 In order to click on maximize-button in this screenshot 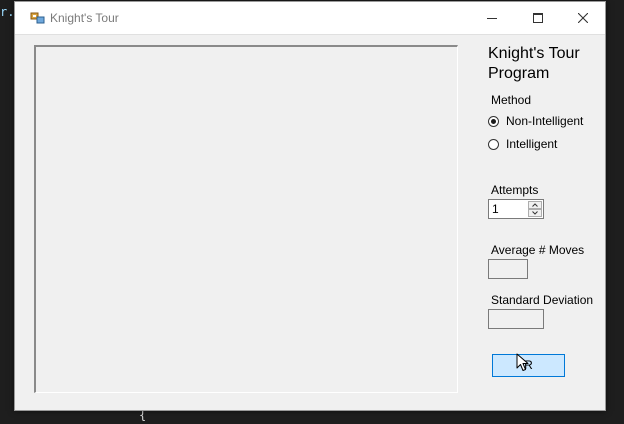, I will do `click(537, 17)`.